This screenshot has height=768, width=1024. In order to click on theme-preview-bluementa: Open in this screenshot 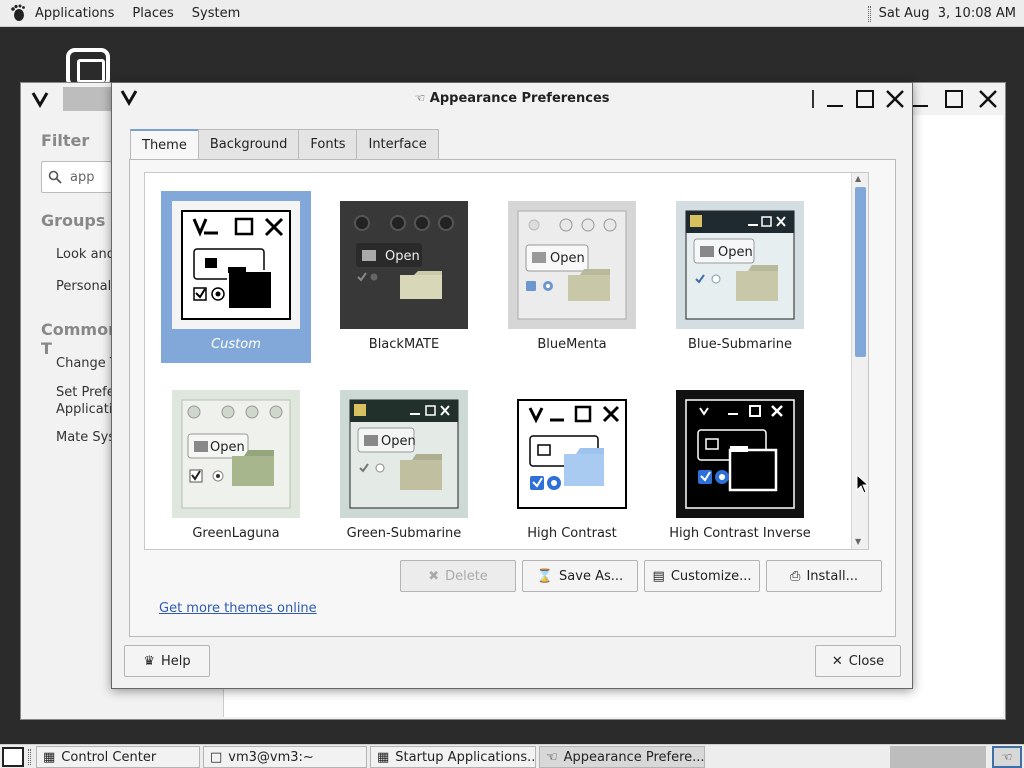, I will do `click(572, 265)`.